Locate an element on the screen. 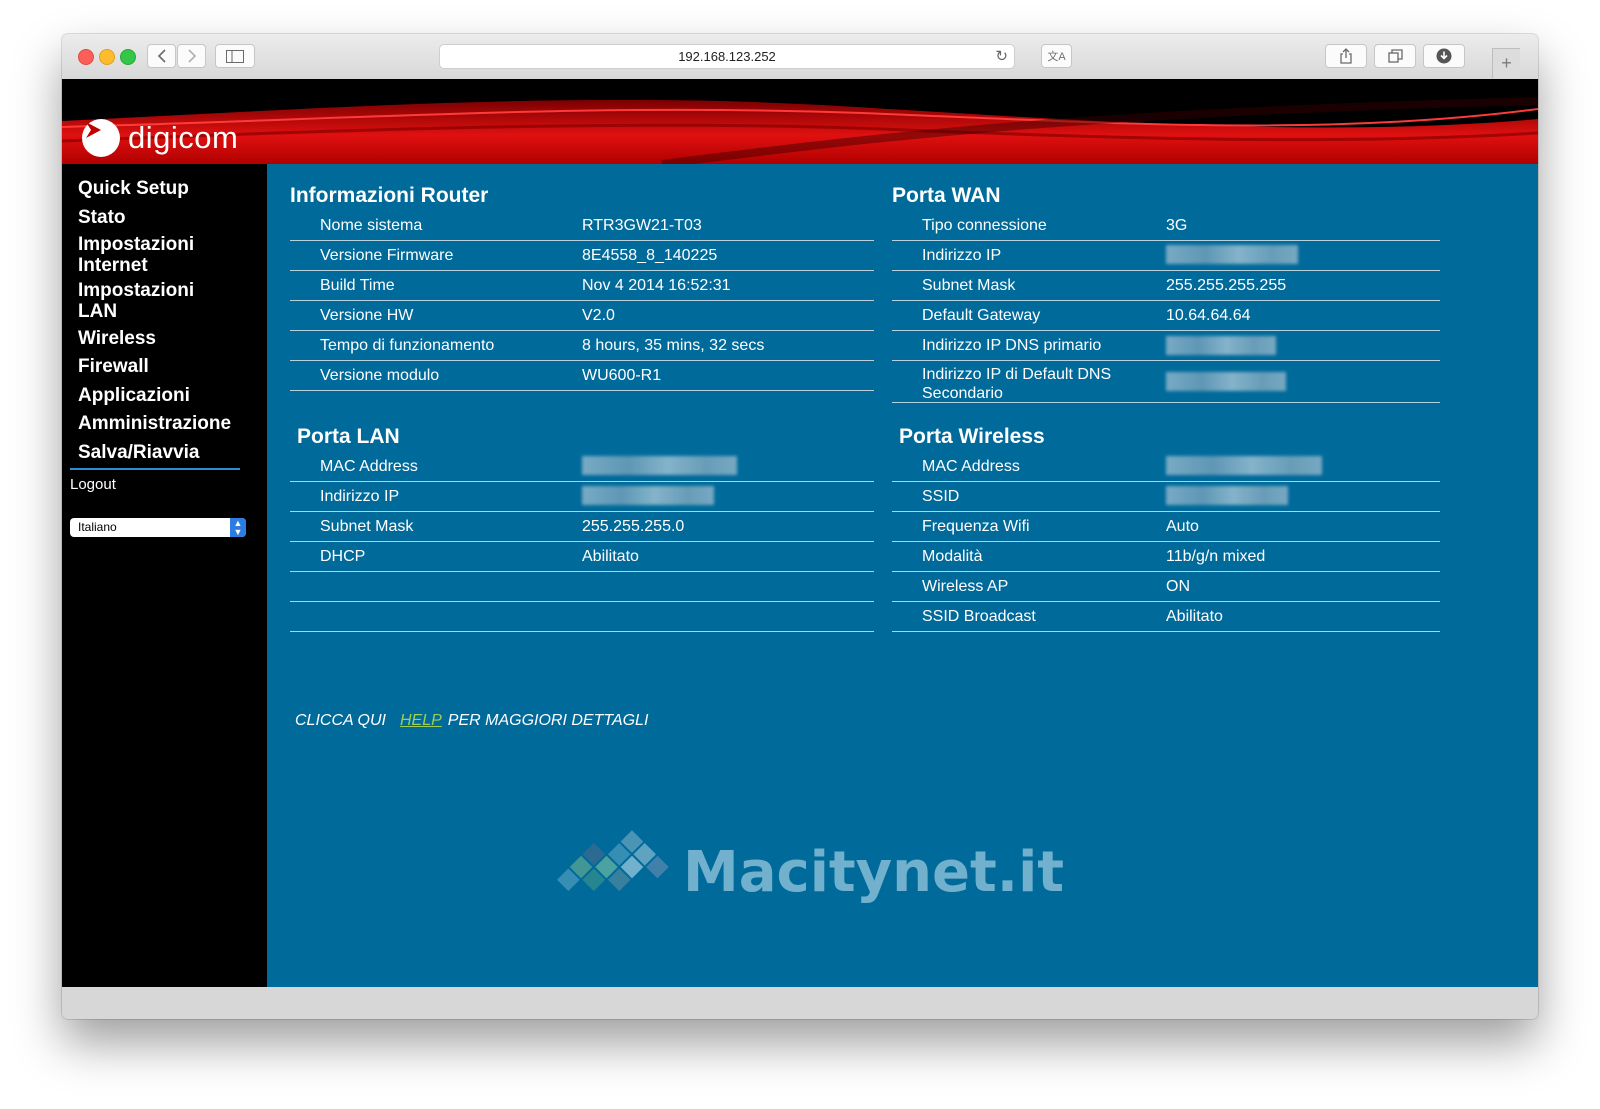  row-label: Default Gateway is located at coordinates (981, 315).